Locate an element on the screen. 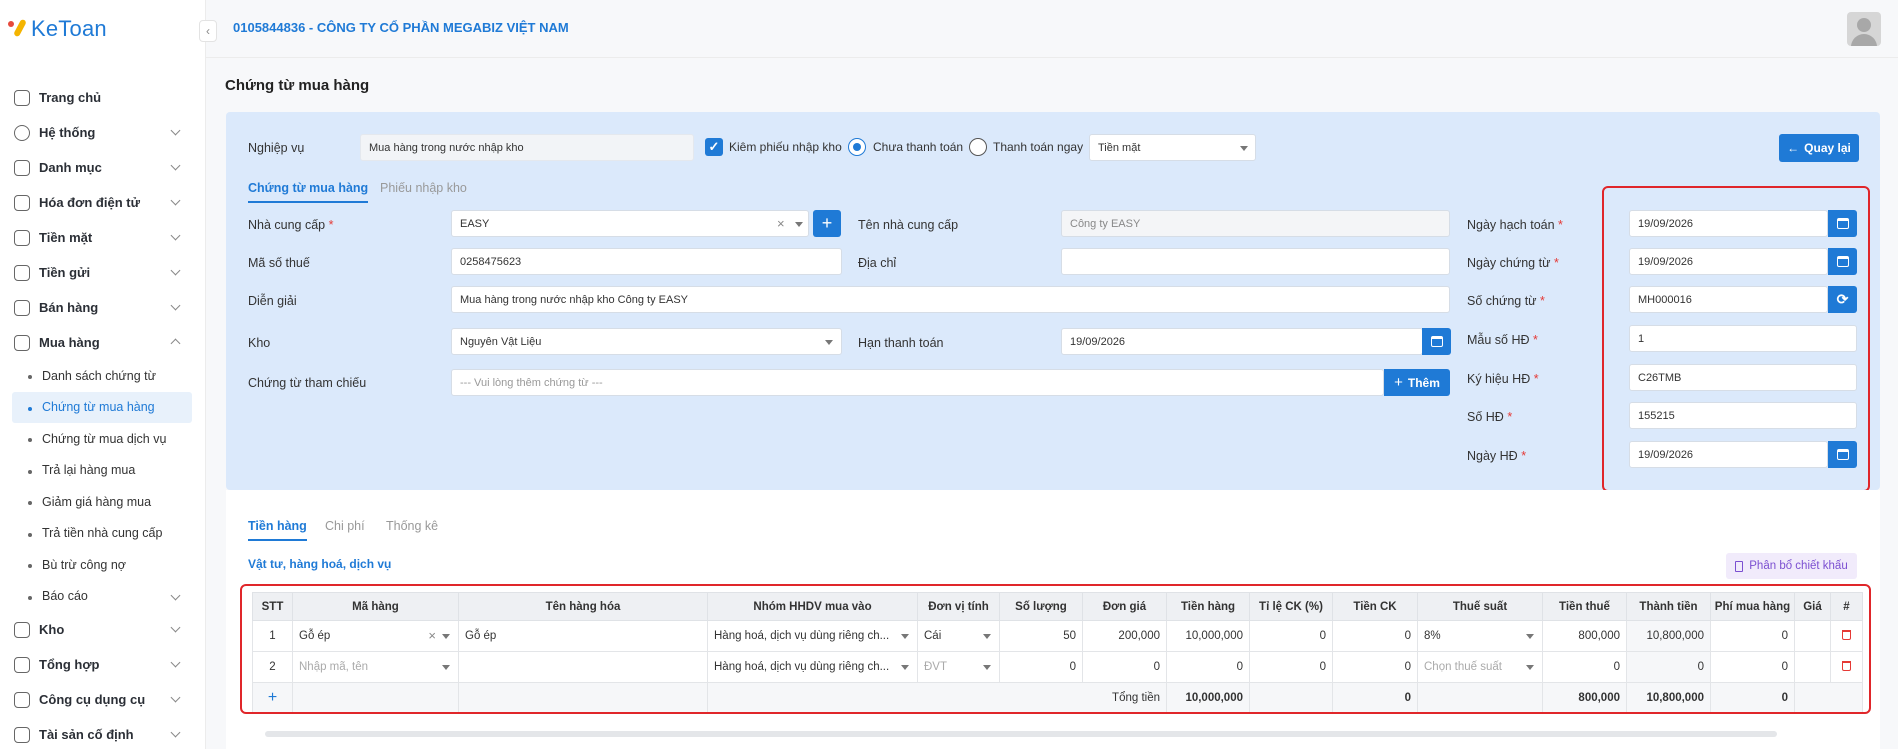 The height and width of the screenshot is (749, 1898). page-title: Chứng từ mua hàng is located at coordinates (297, 85).